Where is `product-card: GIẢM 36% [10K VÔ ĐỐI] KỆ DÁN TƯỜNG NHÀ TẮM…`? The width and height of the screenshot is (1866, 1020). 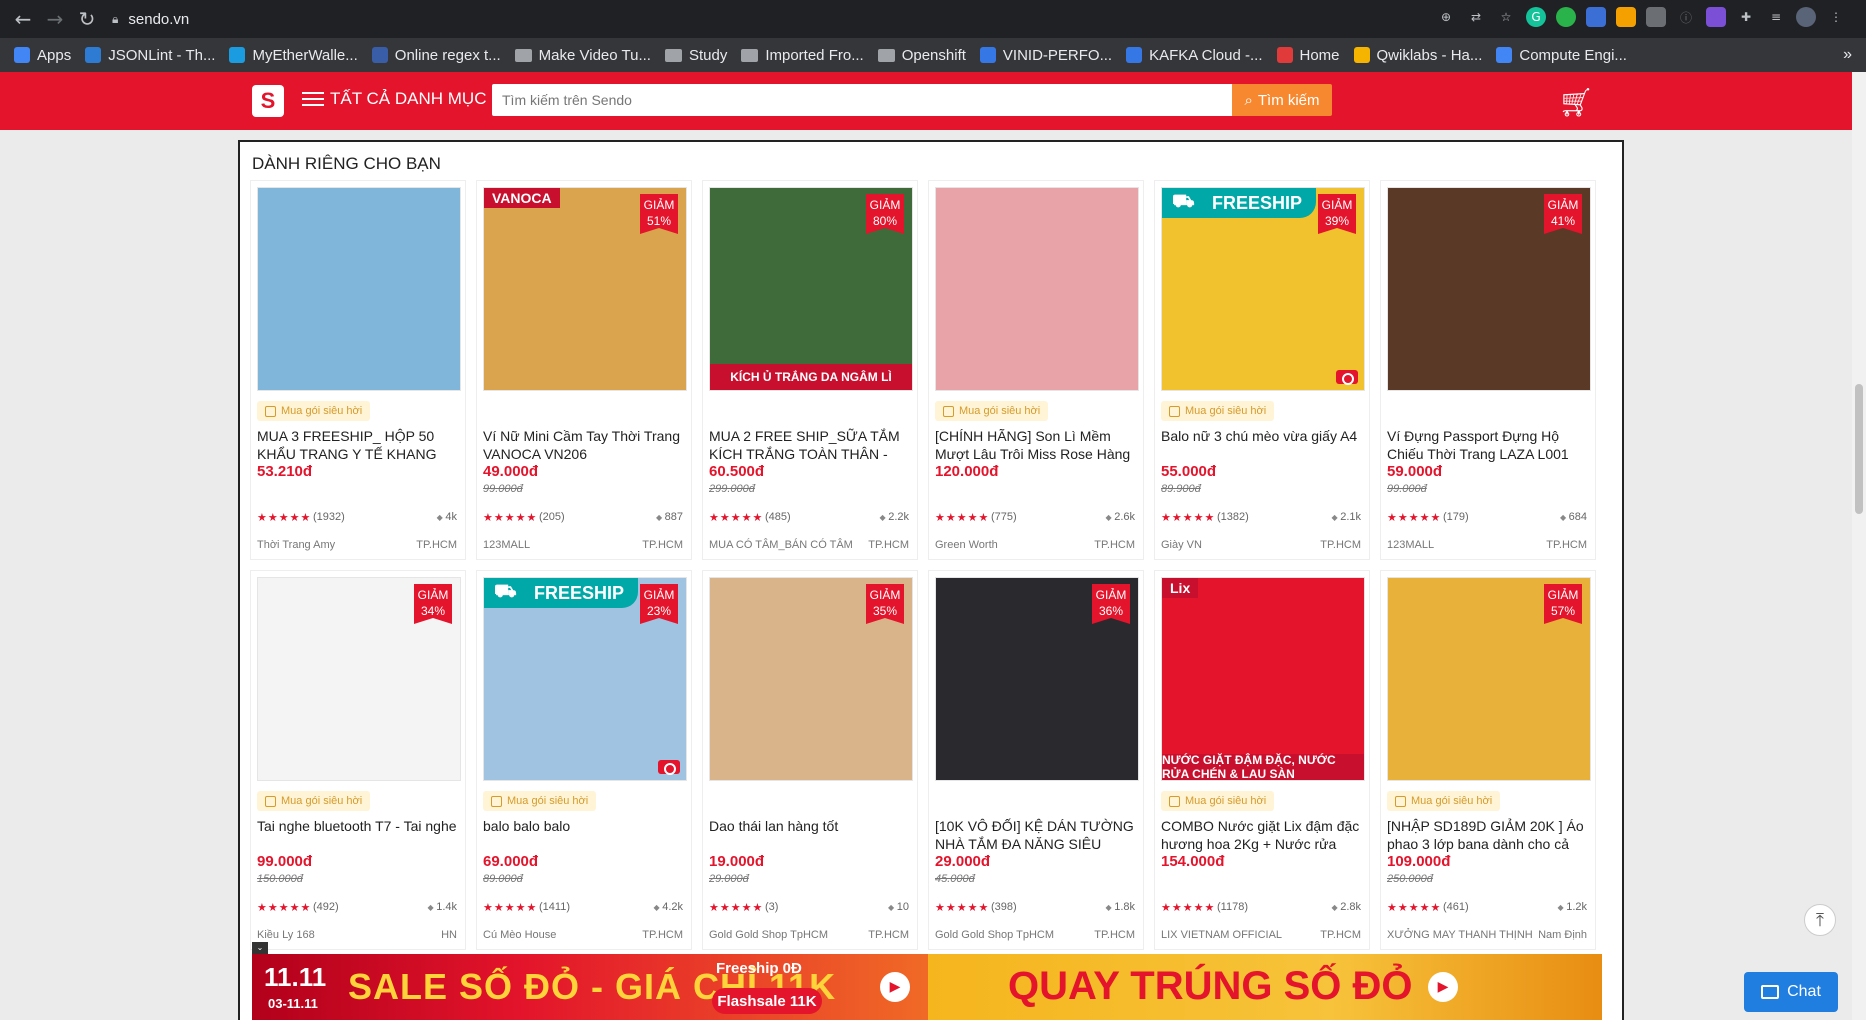
product-card: GIẢM 36% [10K VÔ ĐỐI] KỆ DÁN TƯỜNG NHÀ TẮM… is located at coordinates (1036, 760).